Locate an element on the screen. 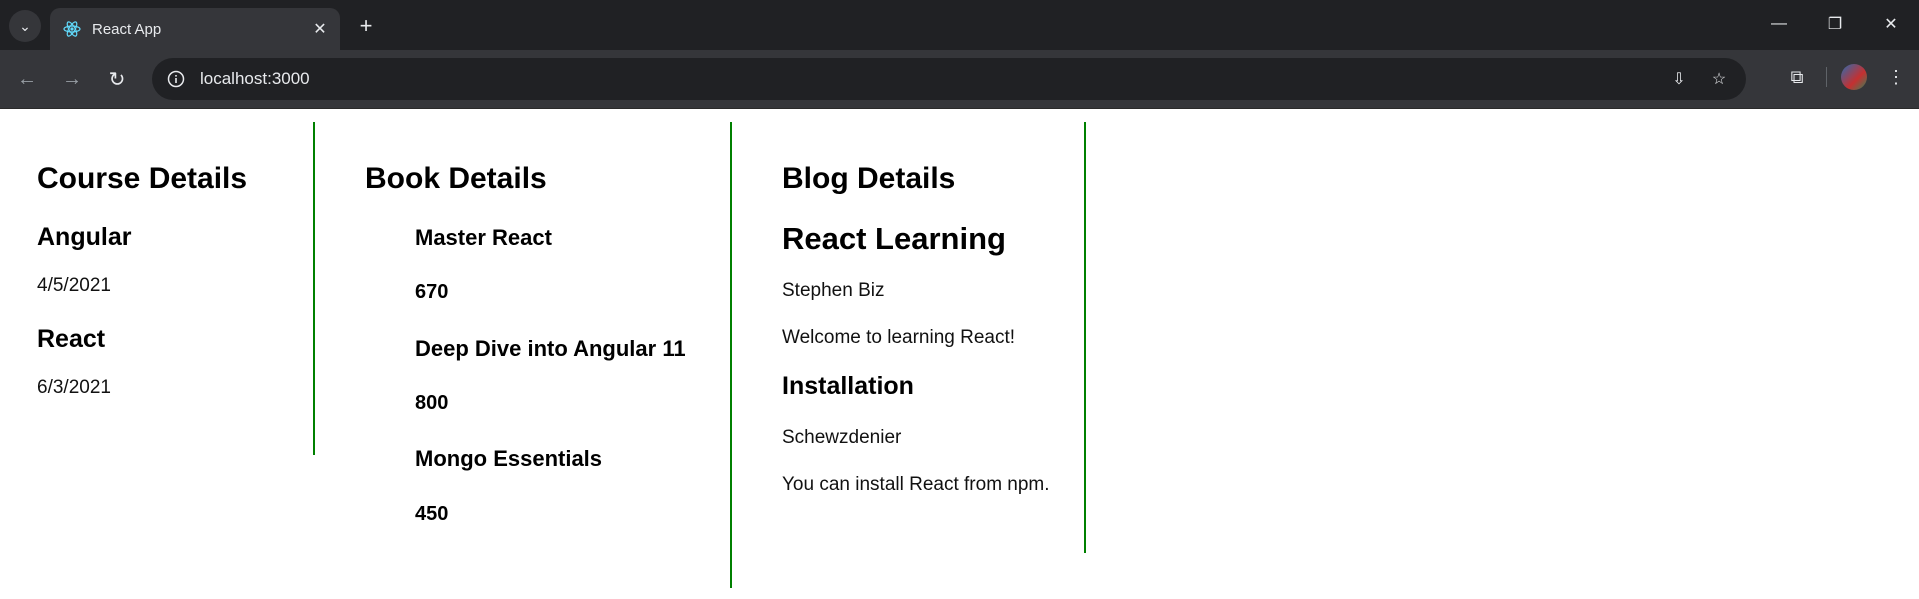 This screenshot has height=599, width=1919. back-icon: ← is located at coordinates (27, 79).